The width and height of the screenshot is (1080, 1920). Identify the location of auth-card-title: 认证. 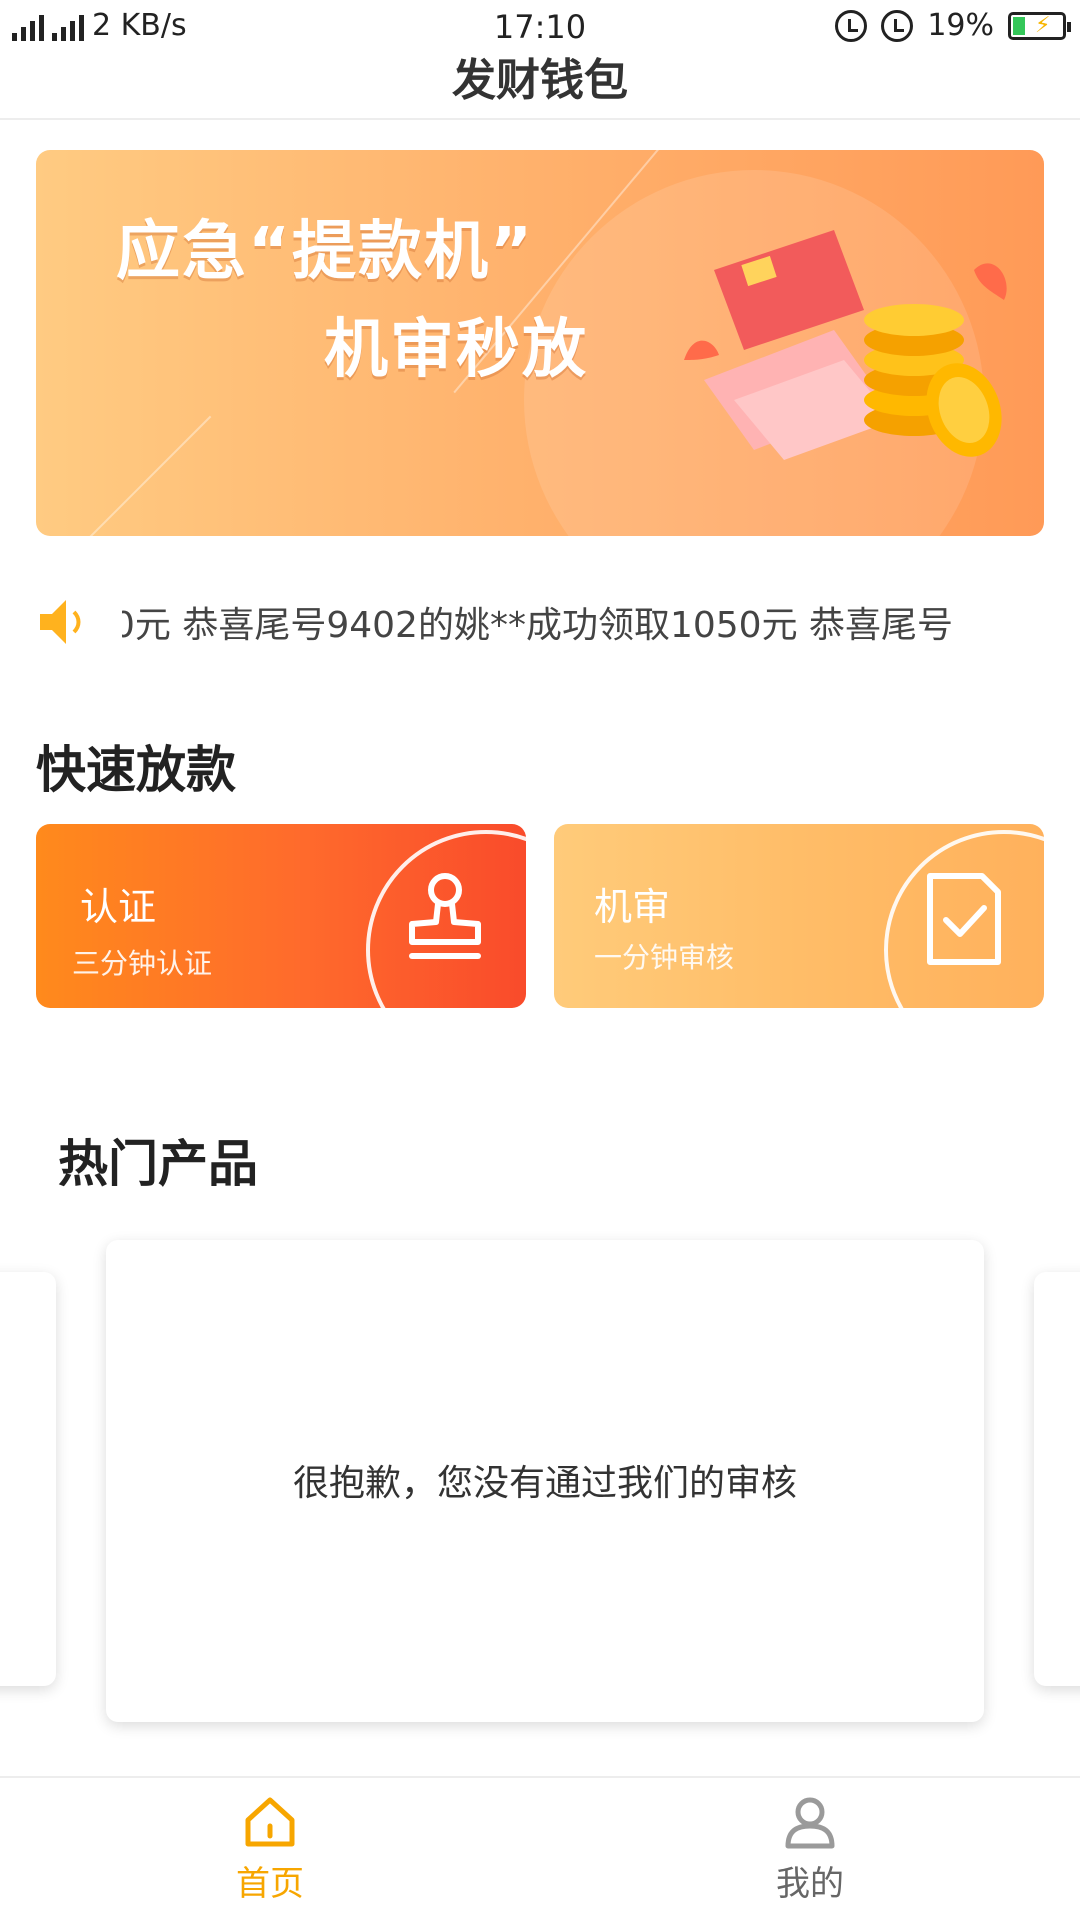
(118, 907).